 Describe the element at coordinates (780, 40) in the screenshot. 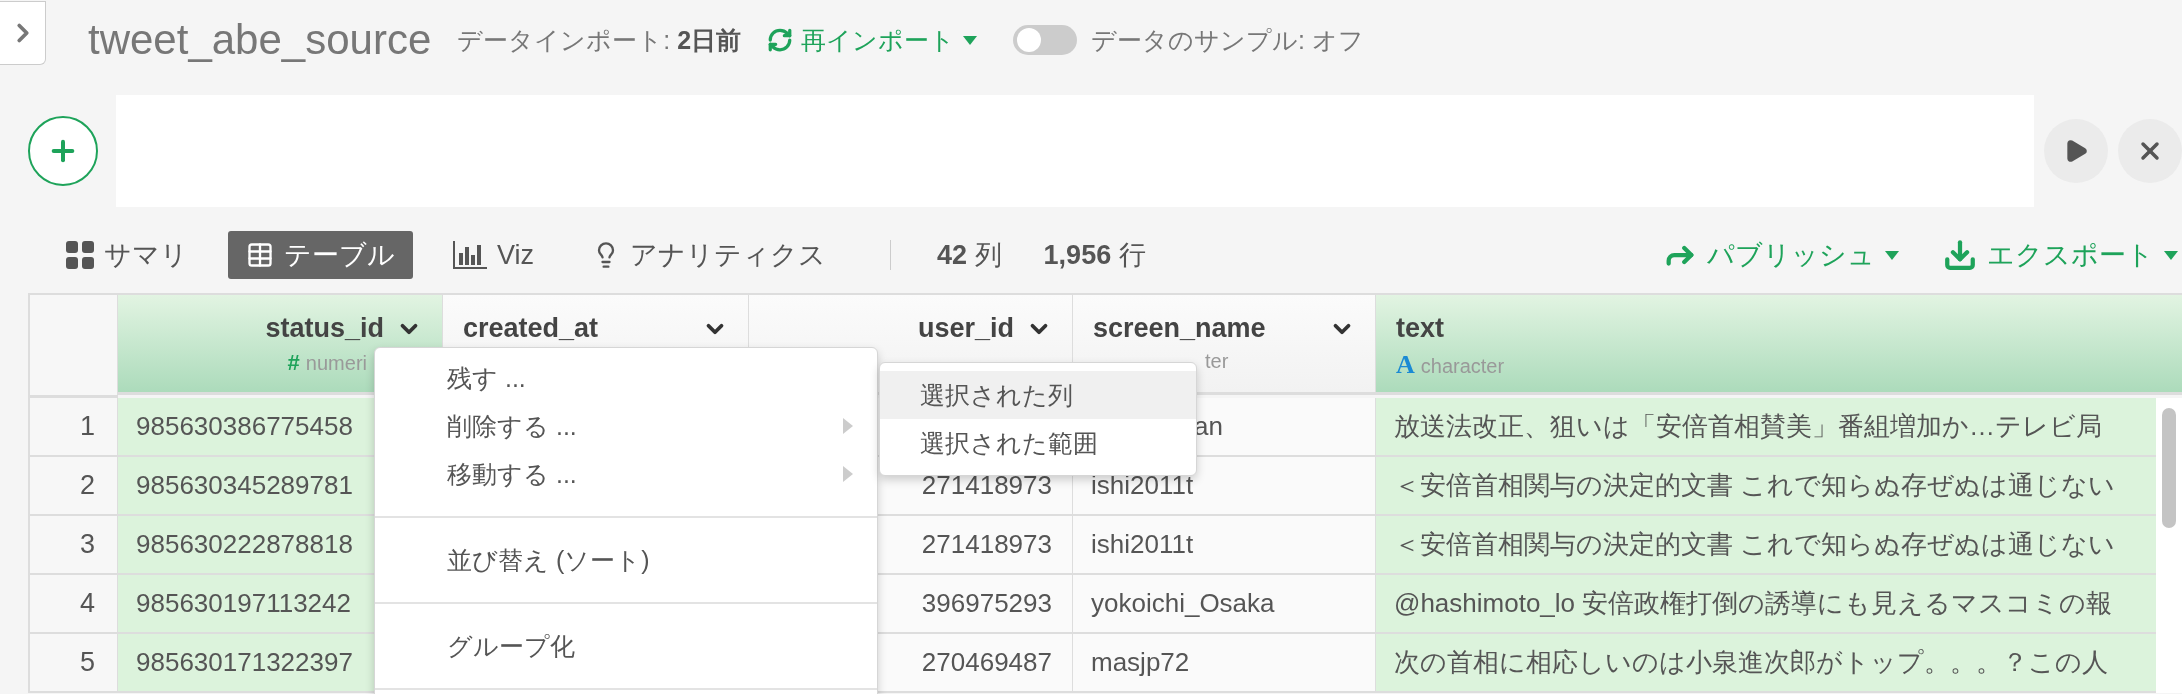

I see `refresh-icon` at that location.